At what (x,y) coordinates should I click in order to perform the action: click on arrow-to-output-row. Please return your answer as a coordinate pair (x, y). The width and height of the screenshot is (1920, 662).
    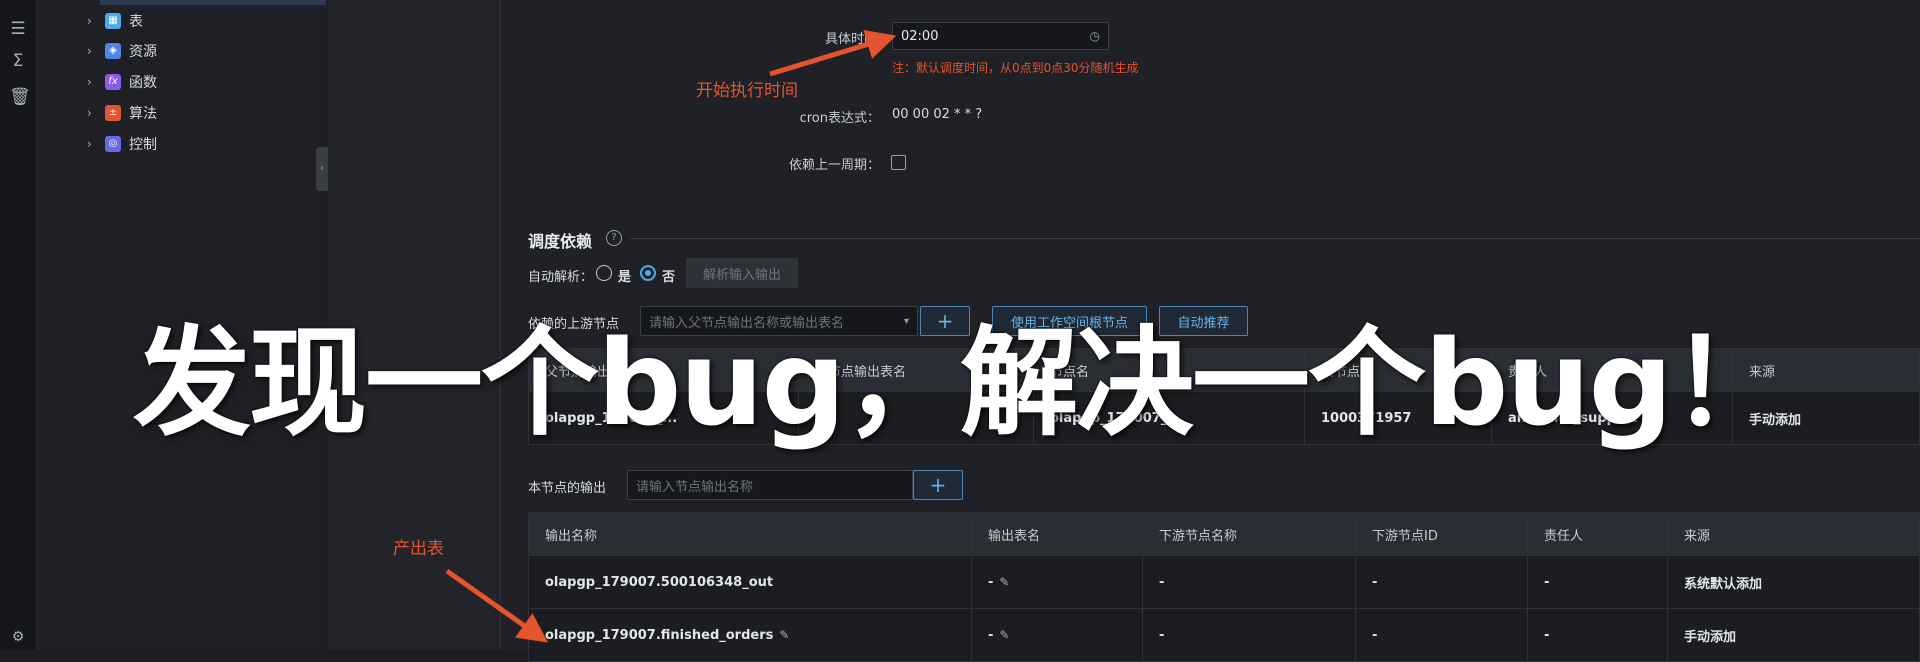
    Looking at the image, I should click on (497, 605).